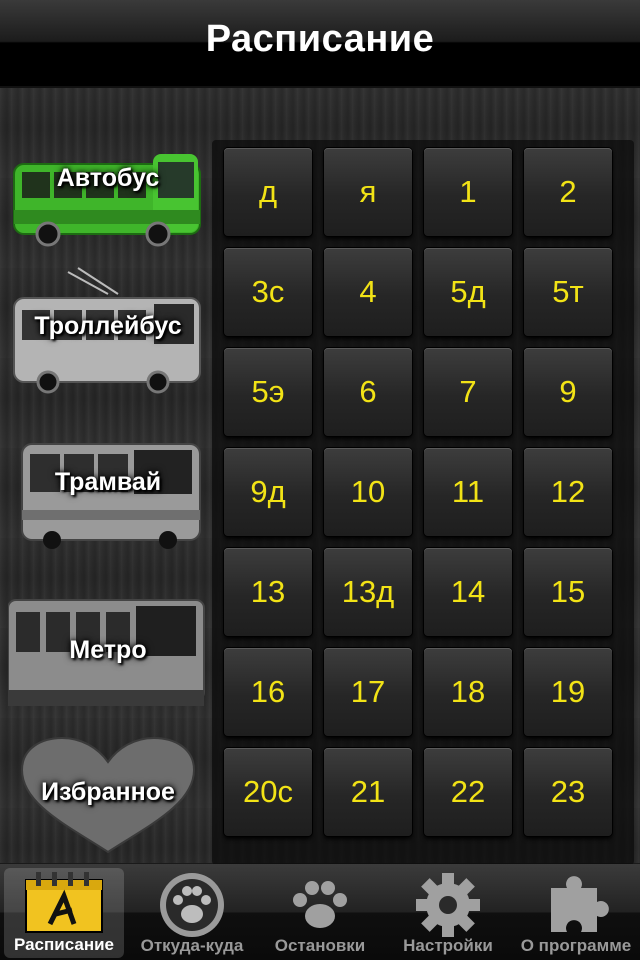 The height and width of the screenshot is (960, 640). I want to click on route-button: я, so click(368, 192).